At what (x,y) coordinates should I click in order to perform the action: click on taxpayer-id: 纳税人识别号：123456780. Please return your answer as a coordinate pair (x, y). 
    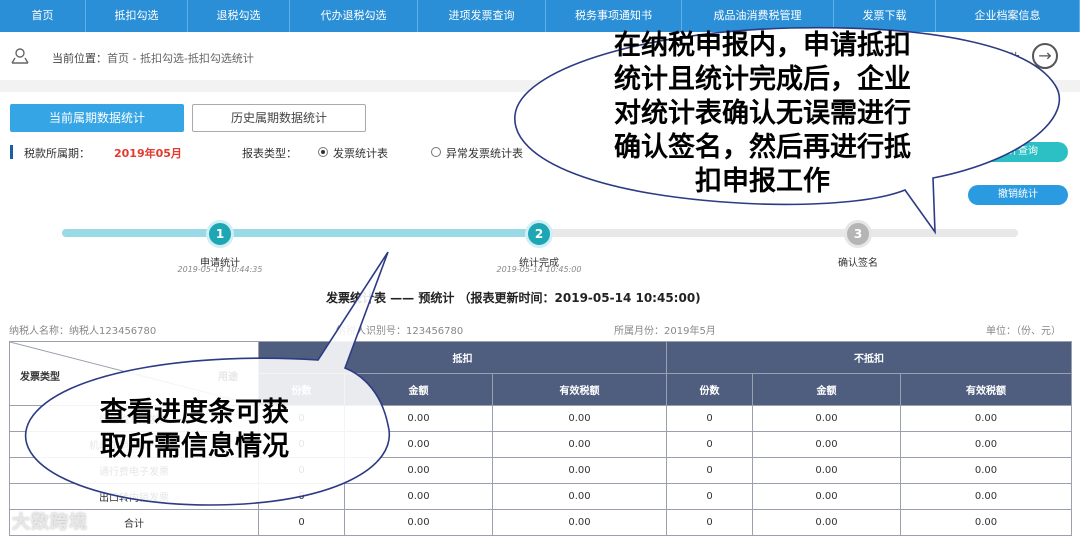
    Looking at the image, I should click on (400, 331).